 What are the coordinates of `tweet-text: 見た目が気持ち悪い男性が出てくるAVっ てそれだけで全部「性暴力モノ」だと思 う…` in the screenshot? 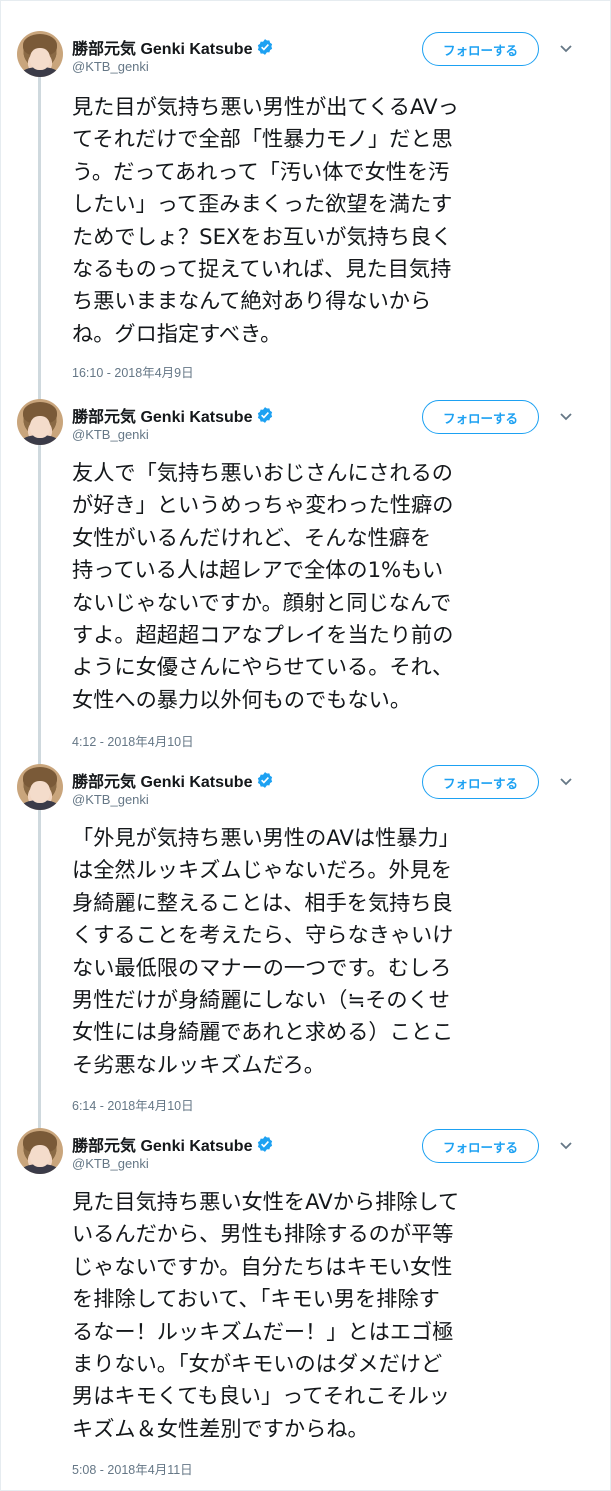 It's located at (265, 220).